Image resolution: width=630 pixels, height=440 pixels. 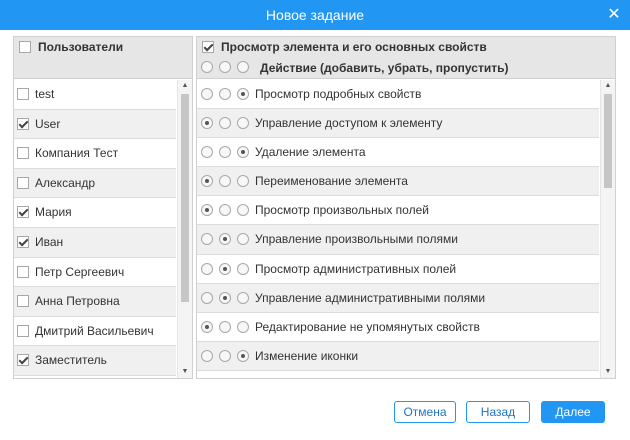 I want to click on user-label: Петр Сергеевич, so click(x=80, y=271).